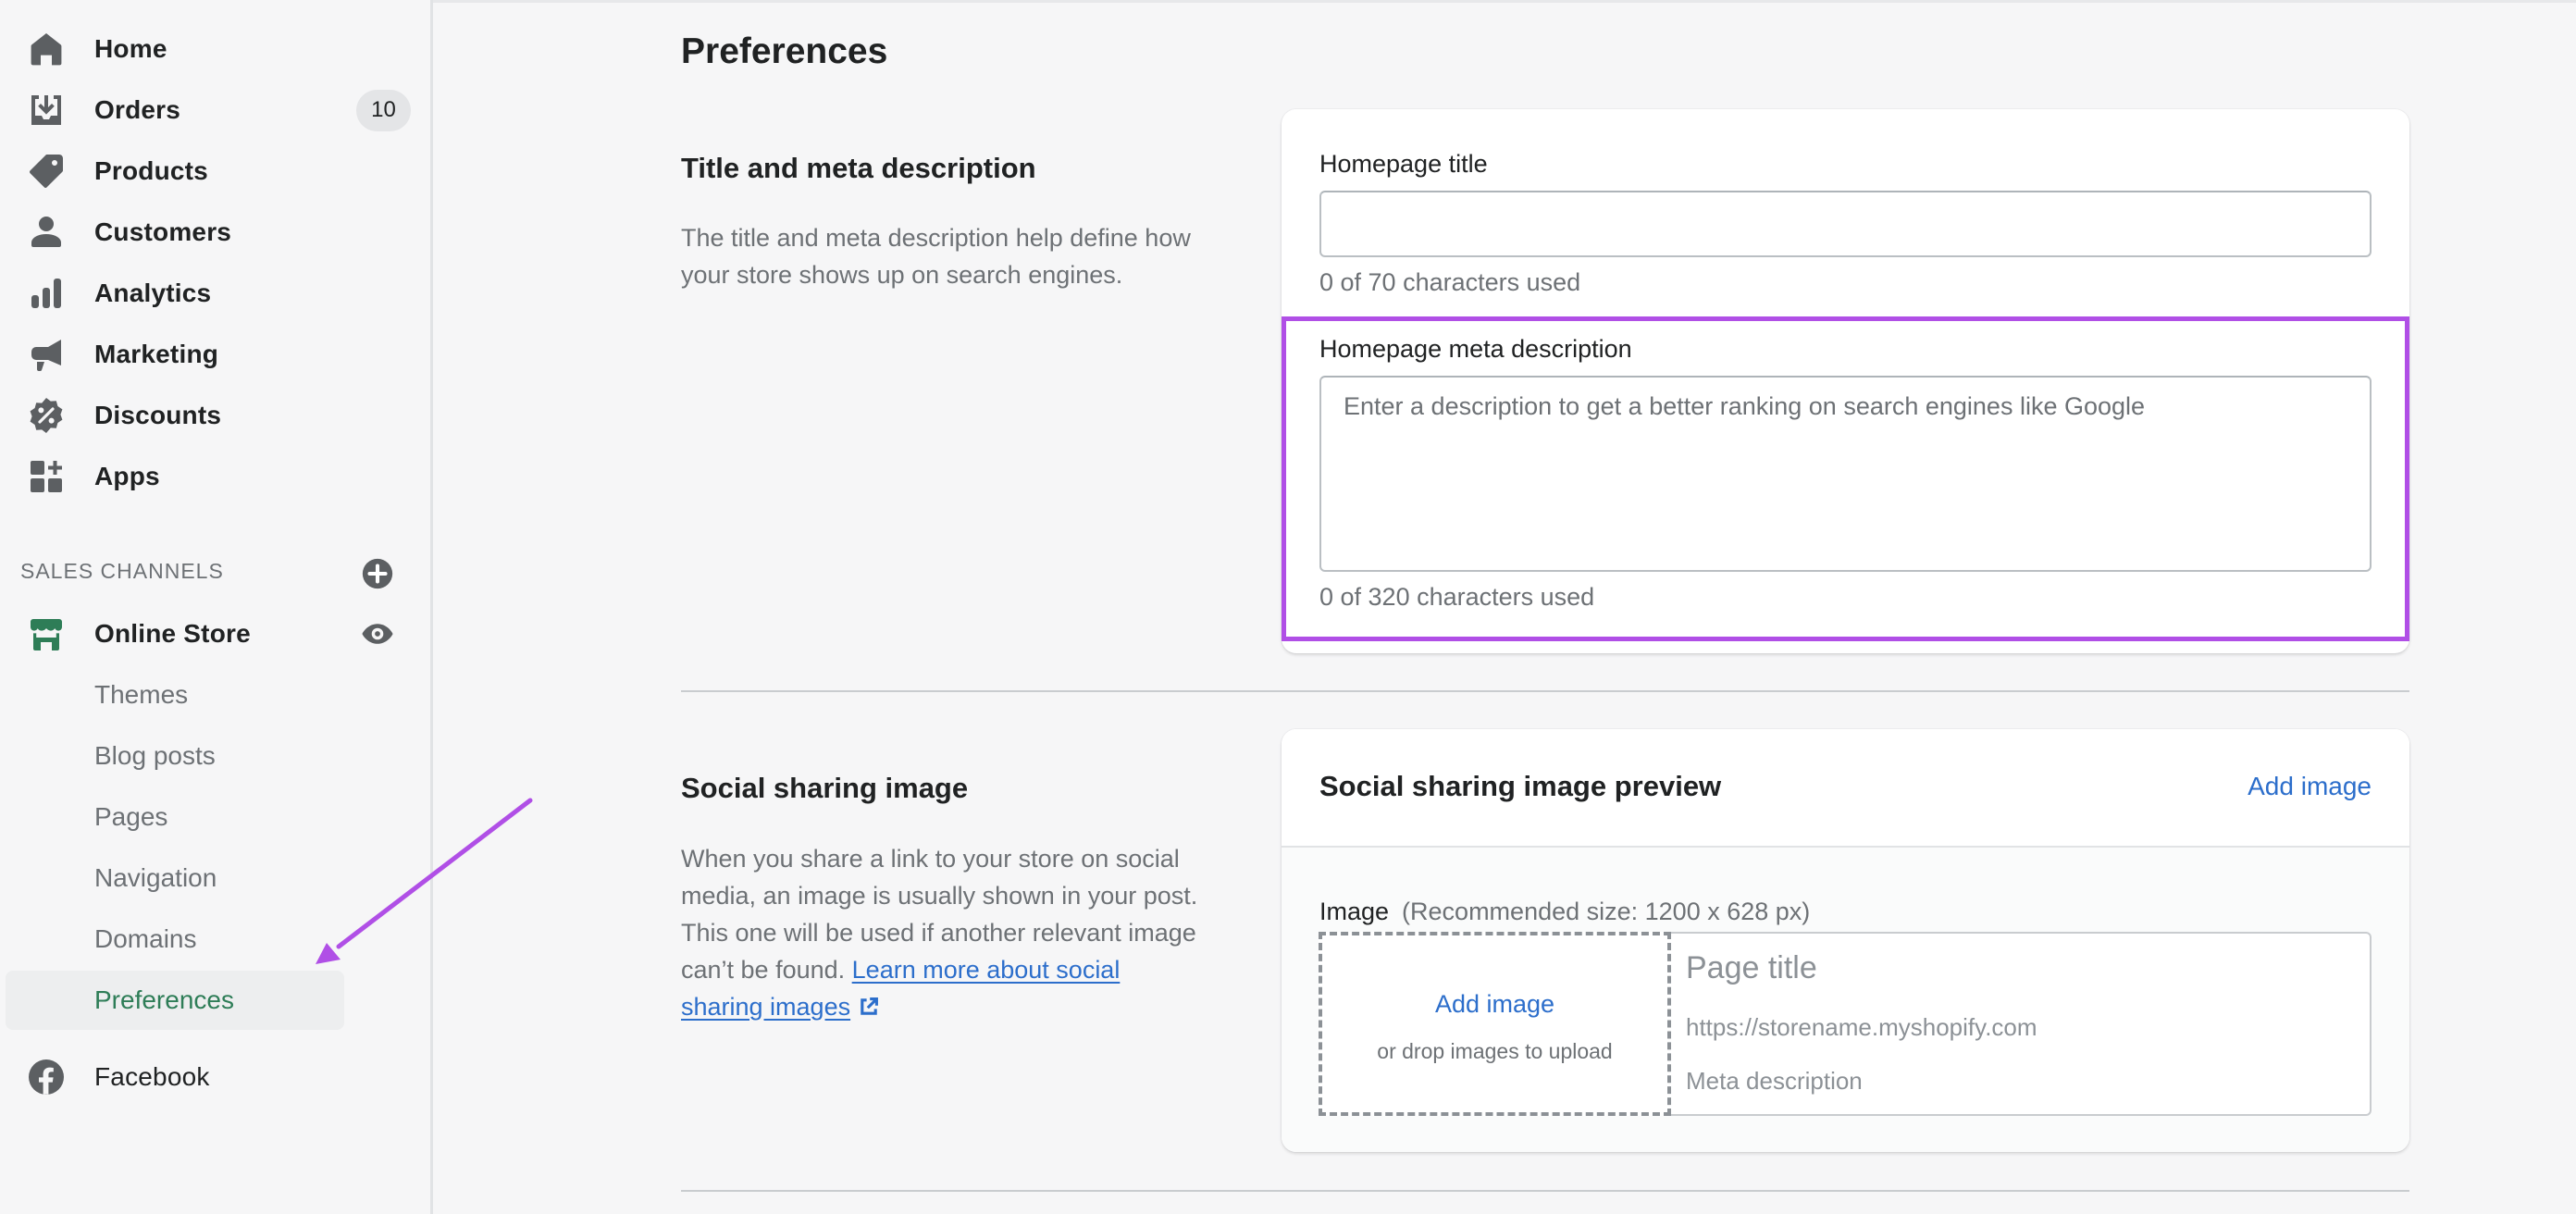 The width and height of the screenshot is (2576, 1214). Describe the element at coordinates (1476, 349) in the screenshot. I see `meta-description-label: Homepage meta description` at that location.